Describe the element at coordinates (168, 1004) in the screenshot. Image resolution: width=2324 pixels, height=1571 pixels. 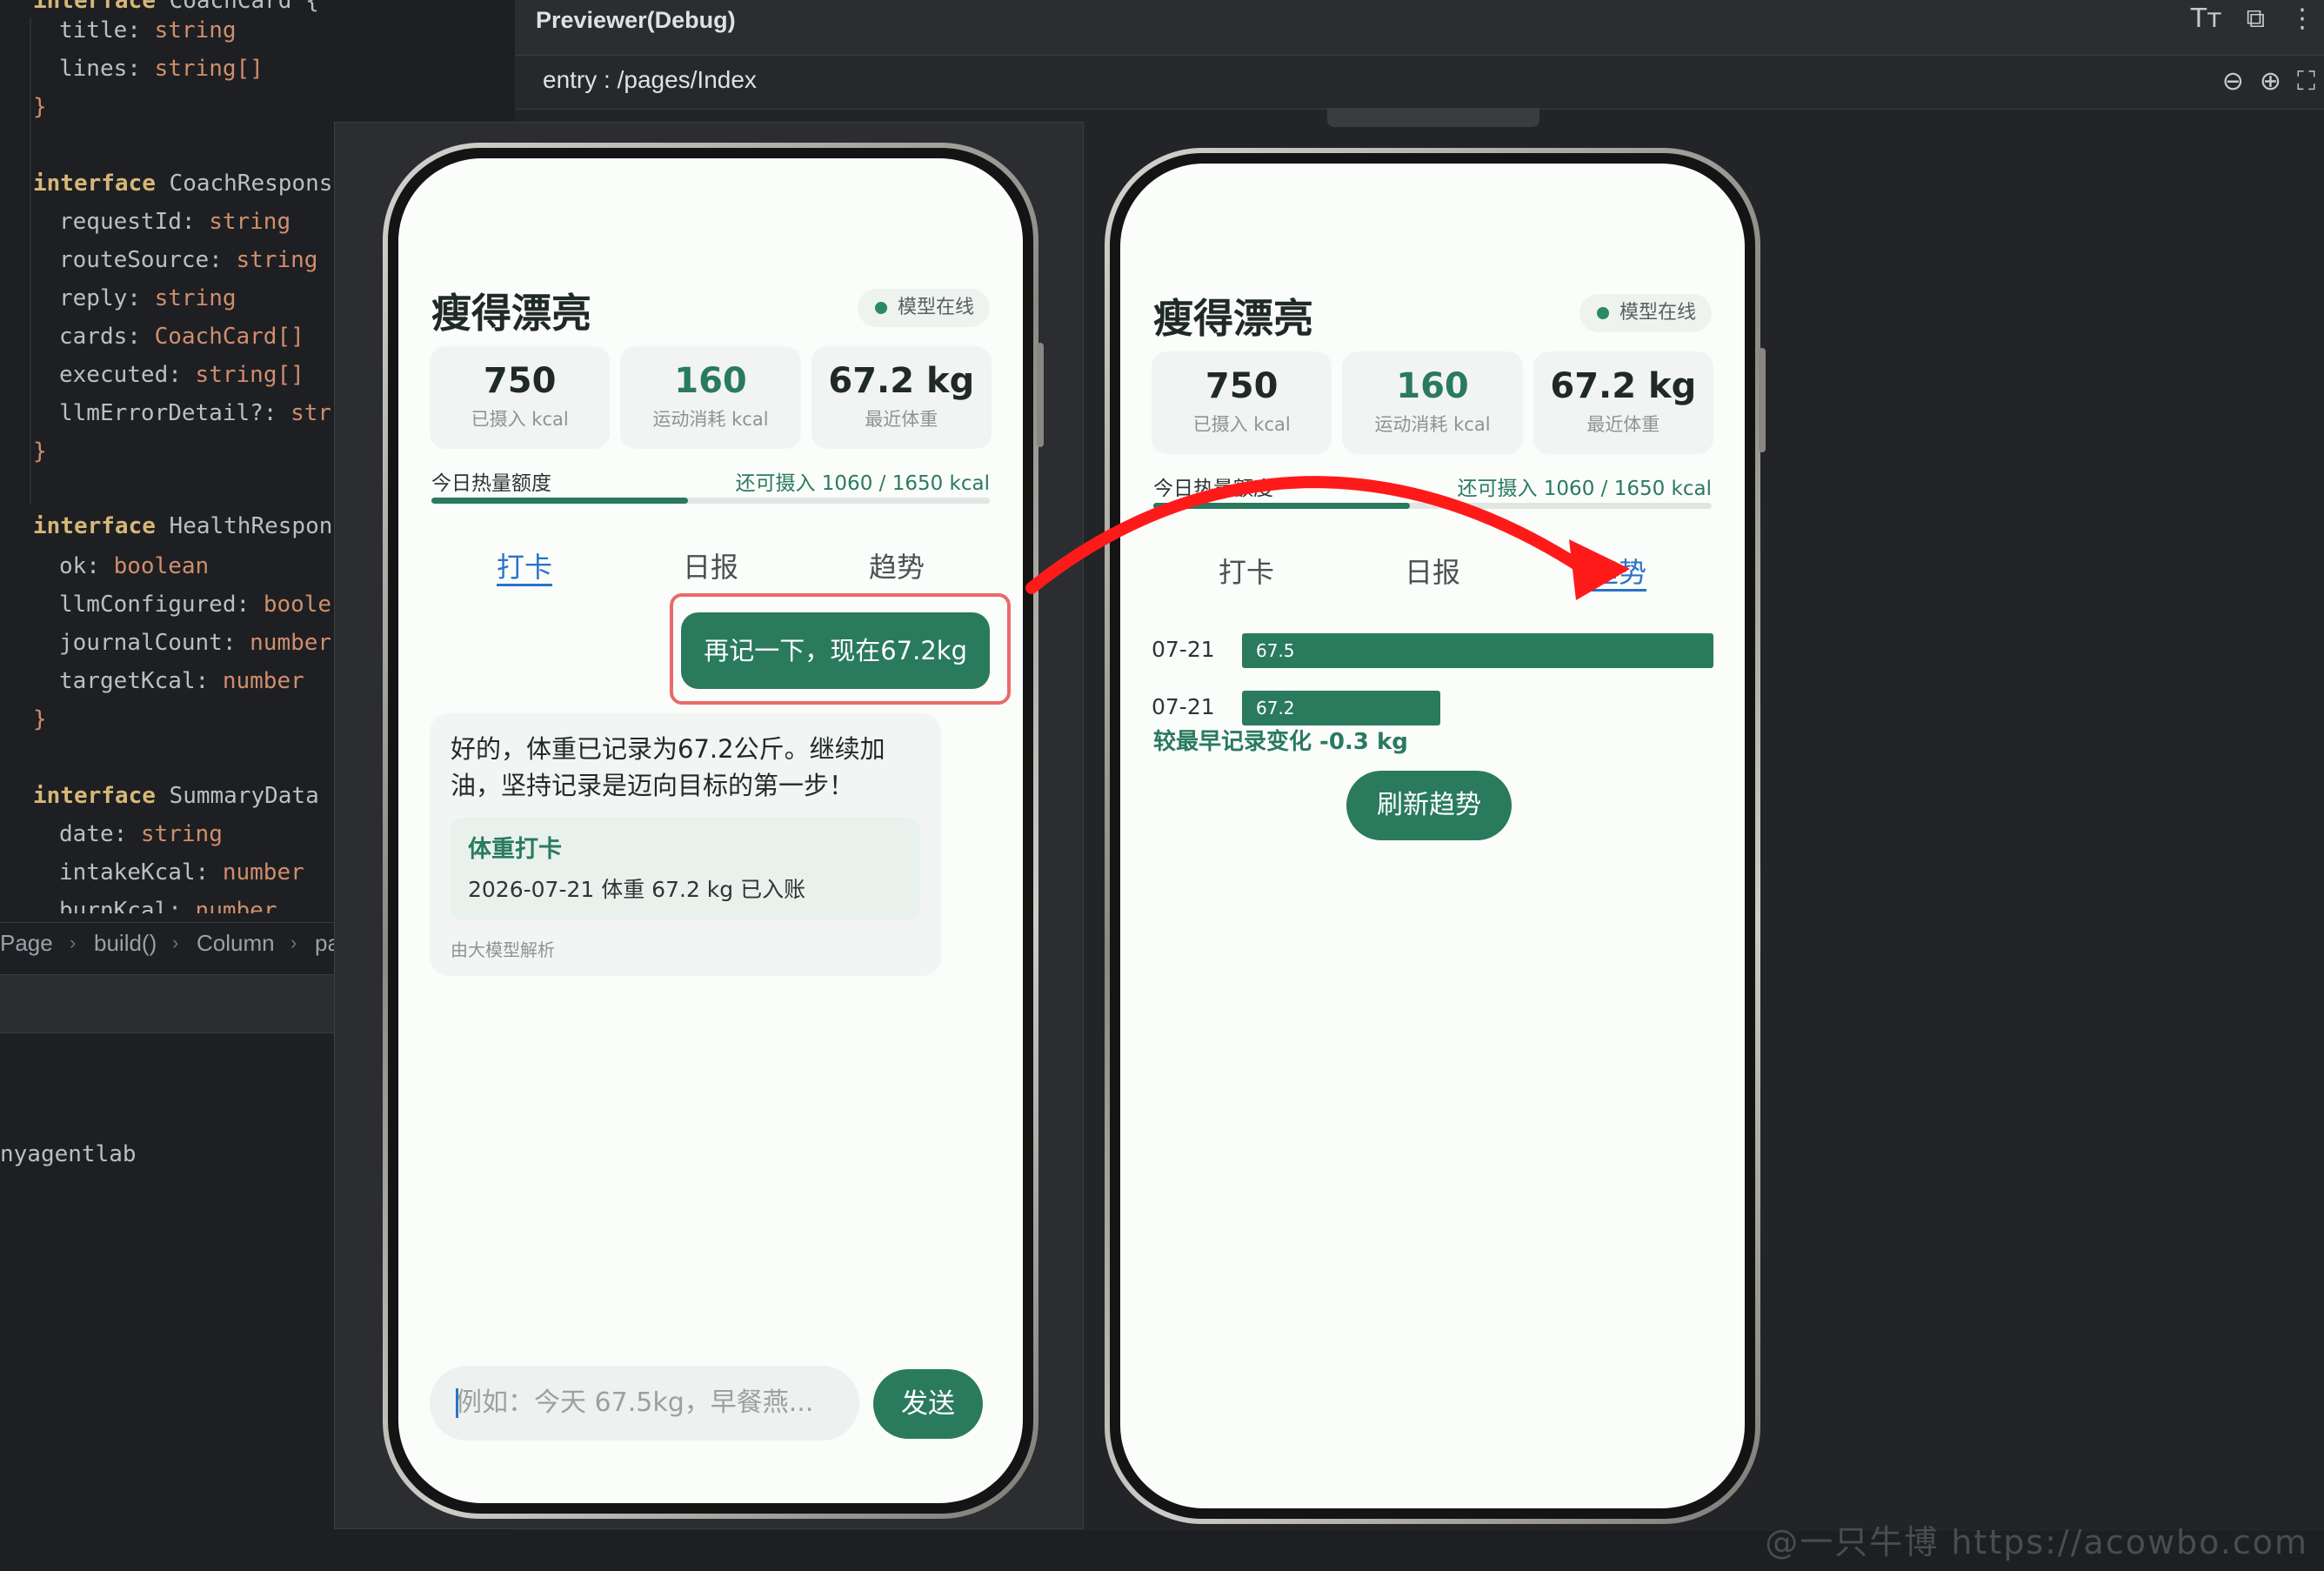
I see `tool-window-header` at that location.